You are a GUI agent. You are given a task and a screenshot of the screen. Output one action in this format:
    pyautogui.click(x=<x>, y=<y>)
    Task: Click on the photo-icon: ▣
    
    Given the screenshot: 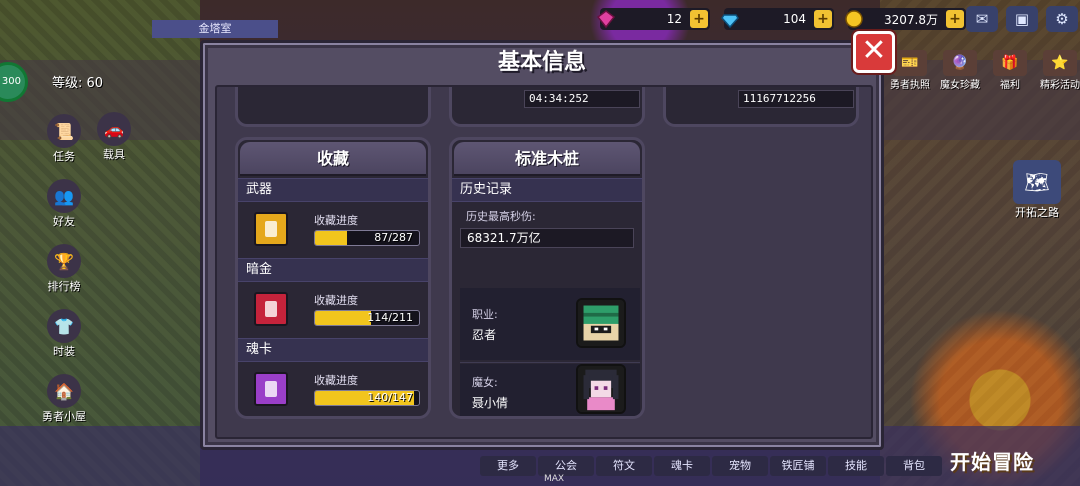 What is the action you would take?
    pyautogui.click(x=1022, y=19)
    